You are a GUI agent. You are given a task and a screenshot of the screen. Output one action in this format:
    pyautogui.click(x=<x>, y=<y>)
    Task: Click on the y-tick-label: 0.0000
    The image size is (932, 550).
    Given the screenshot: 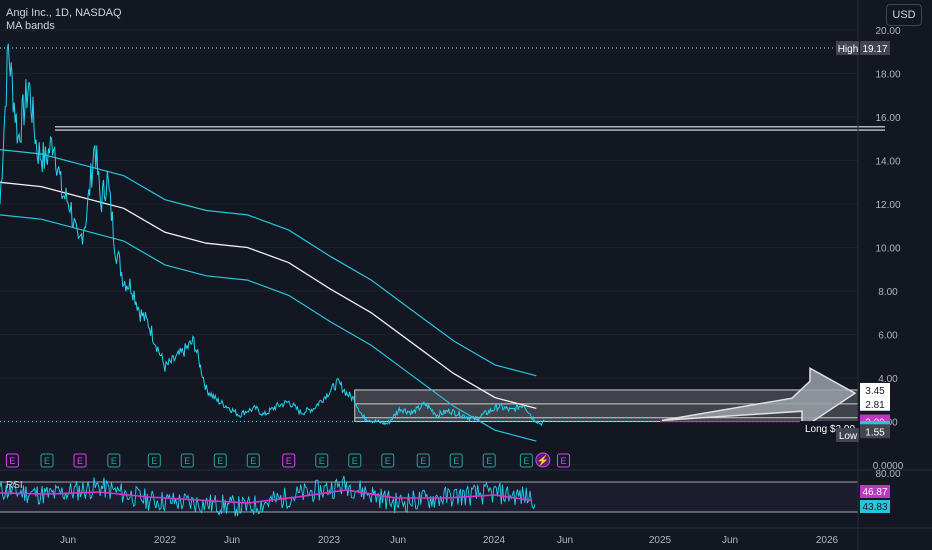 What is the action you would take?
    pyautogui.click(x=888, y=466)
    